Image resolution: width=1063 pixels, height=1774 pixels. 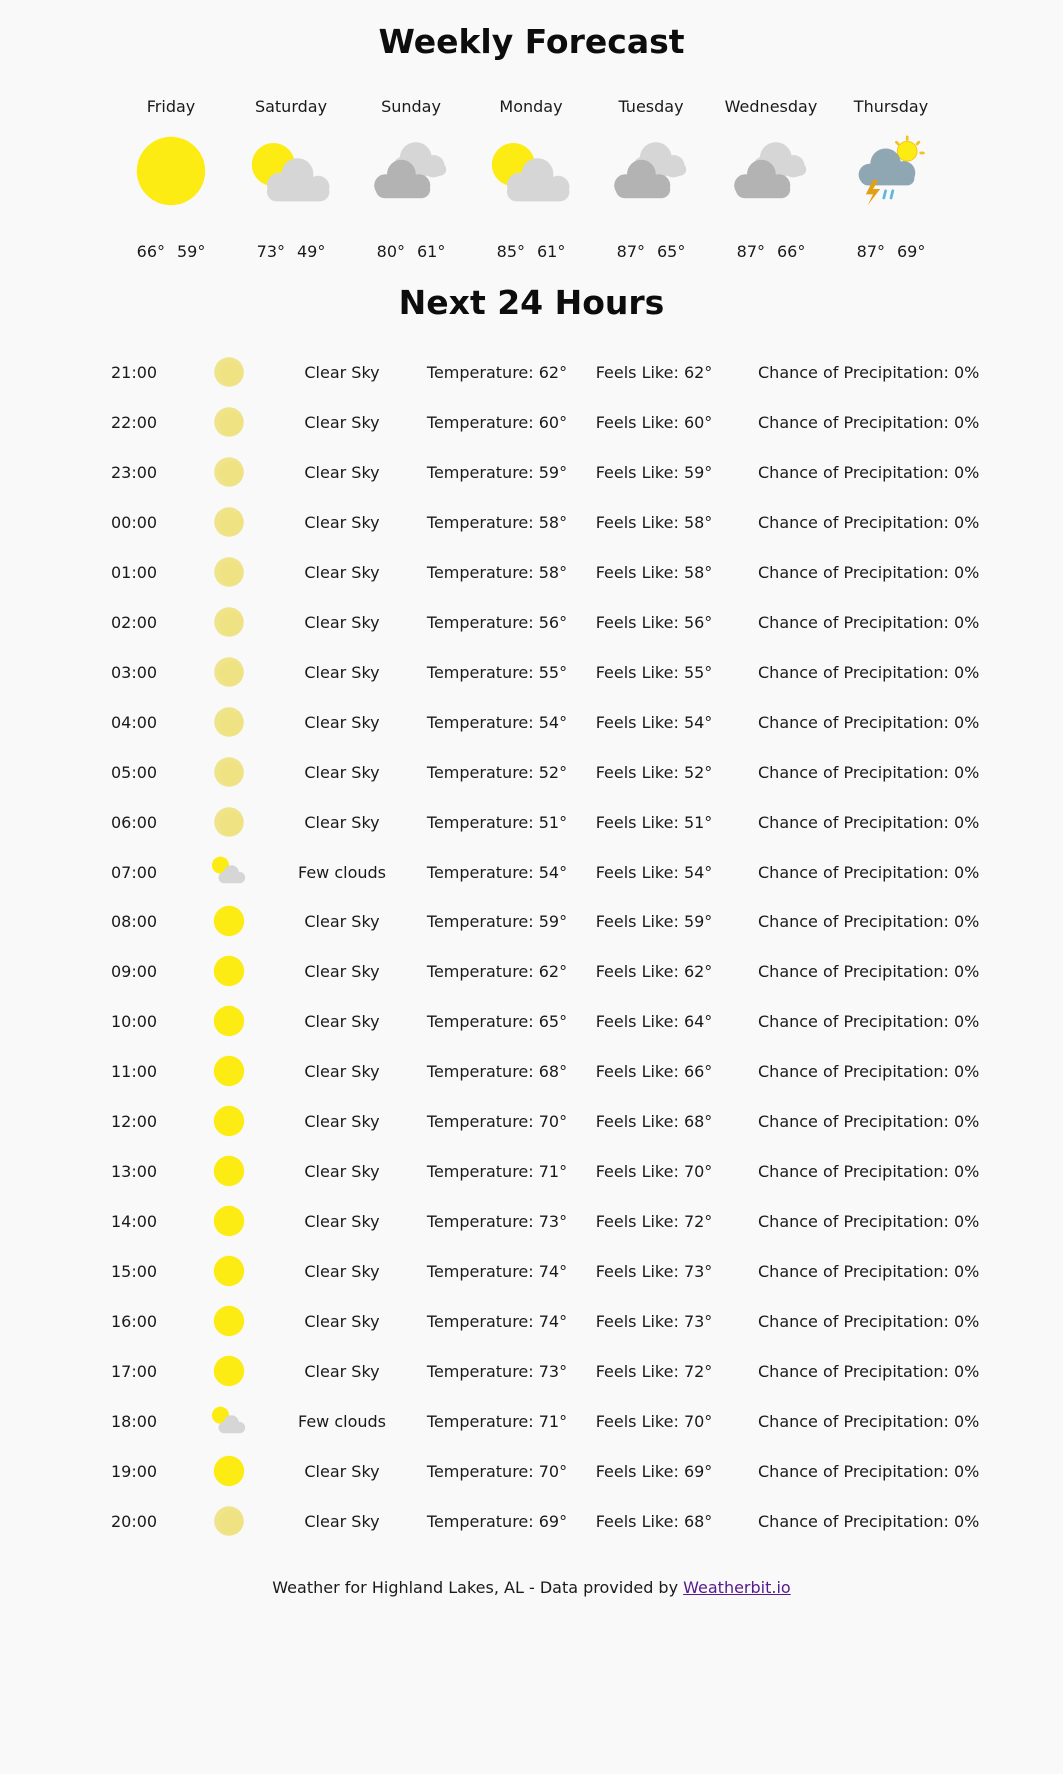 I want to click on weatherbit-link: Weatherbit.io, so click(x=737, y=1587).